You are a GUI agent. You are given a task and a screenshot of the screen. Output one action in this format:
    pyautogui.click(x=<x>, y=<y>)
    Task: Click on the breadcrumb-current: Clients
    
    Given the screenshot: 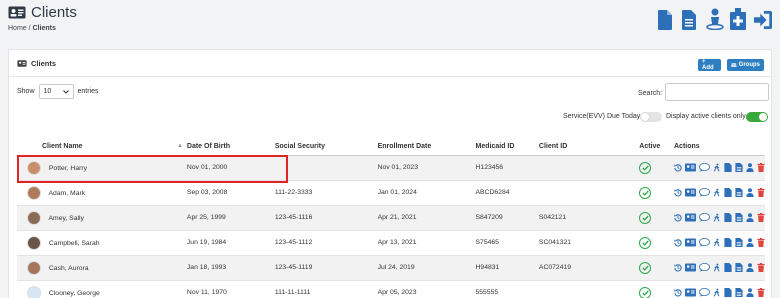 What is the action you would take?
    pyautogui.click(x=44, y=28)
    